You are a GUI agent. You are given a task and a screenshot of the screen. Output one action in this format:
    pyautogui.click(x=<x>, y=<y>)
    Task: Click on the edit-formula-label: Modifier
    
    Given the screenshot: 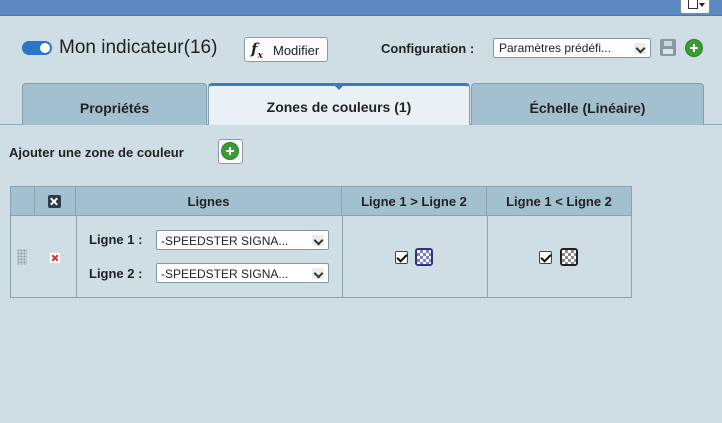 What is the action you would take?
    pyautogui.click(x=296, y=50)
    